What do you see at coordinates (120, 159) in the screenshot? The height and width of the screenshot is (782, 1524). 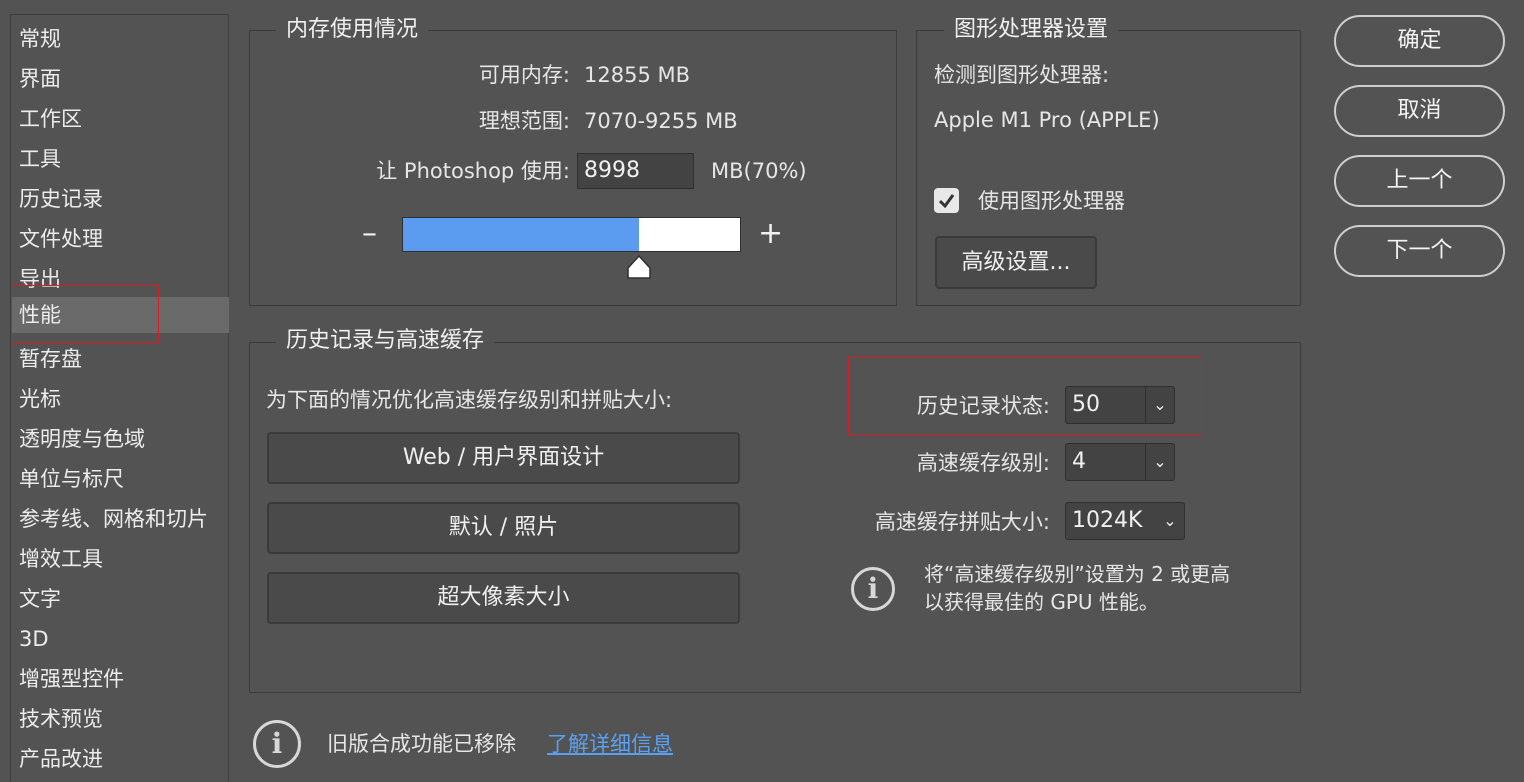 I see `sidebar-item-tools: 工具` at bounding box center [120, 159].